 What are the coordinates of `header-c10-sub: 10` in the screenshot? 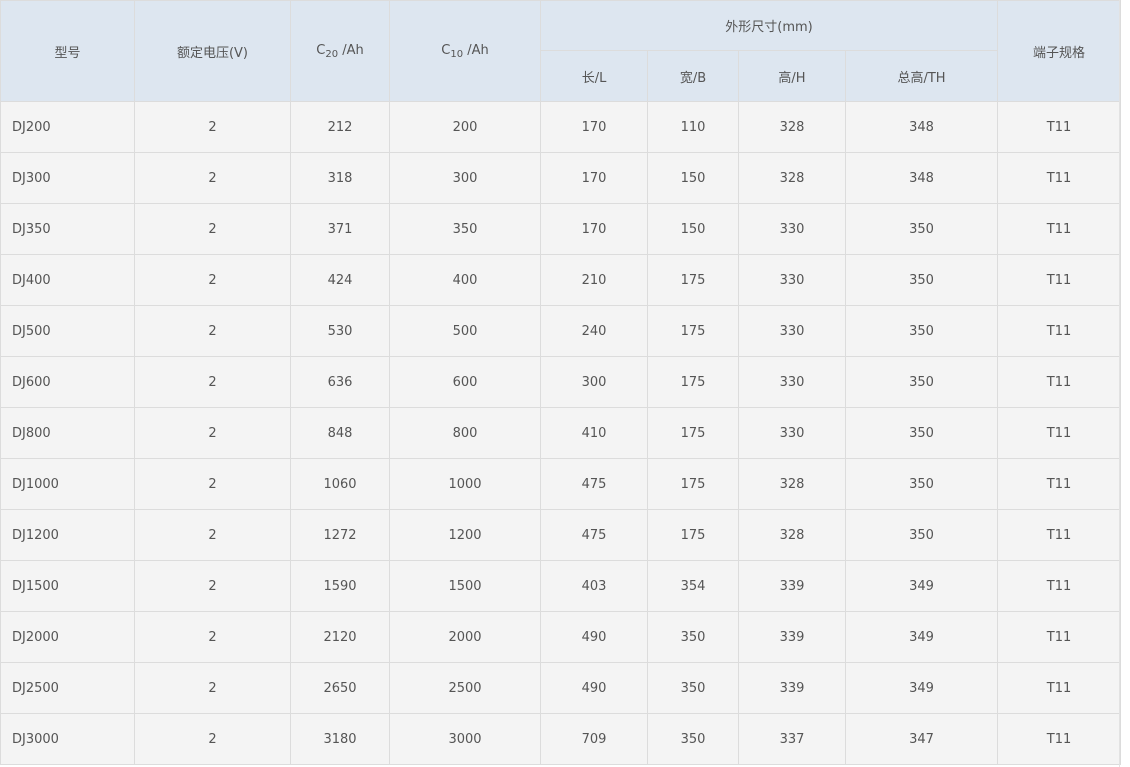 It's located at (457, 54).